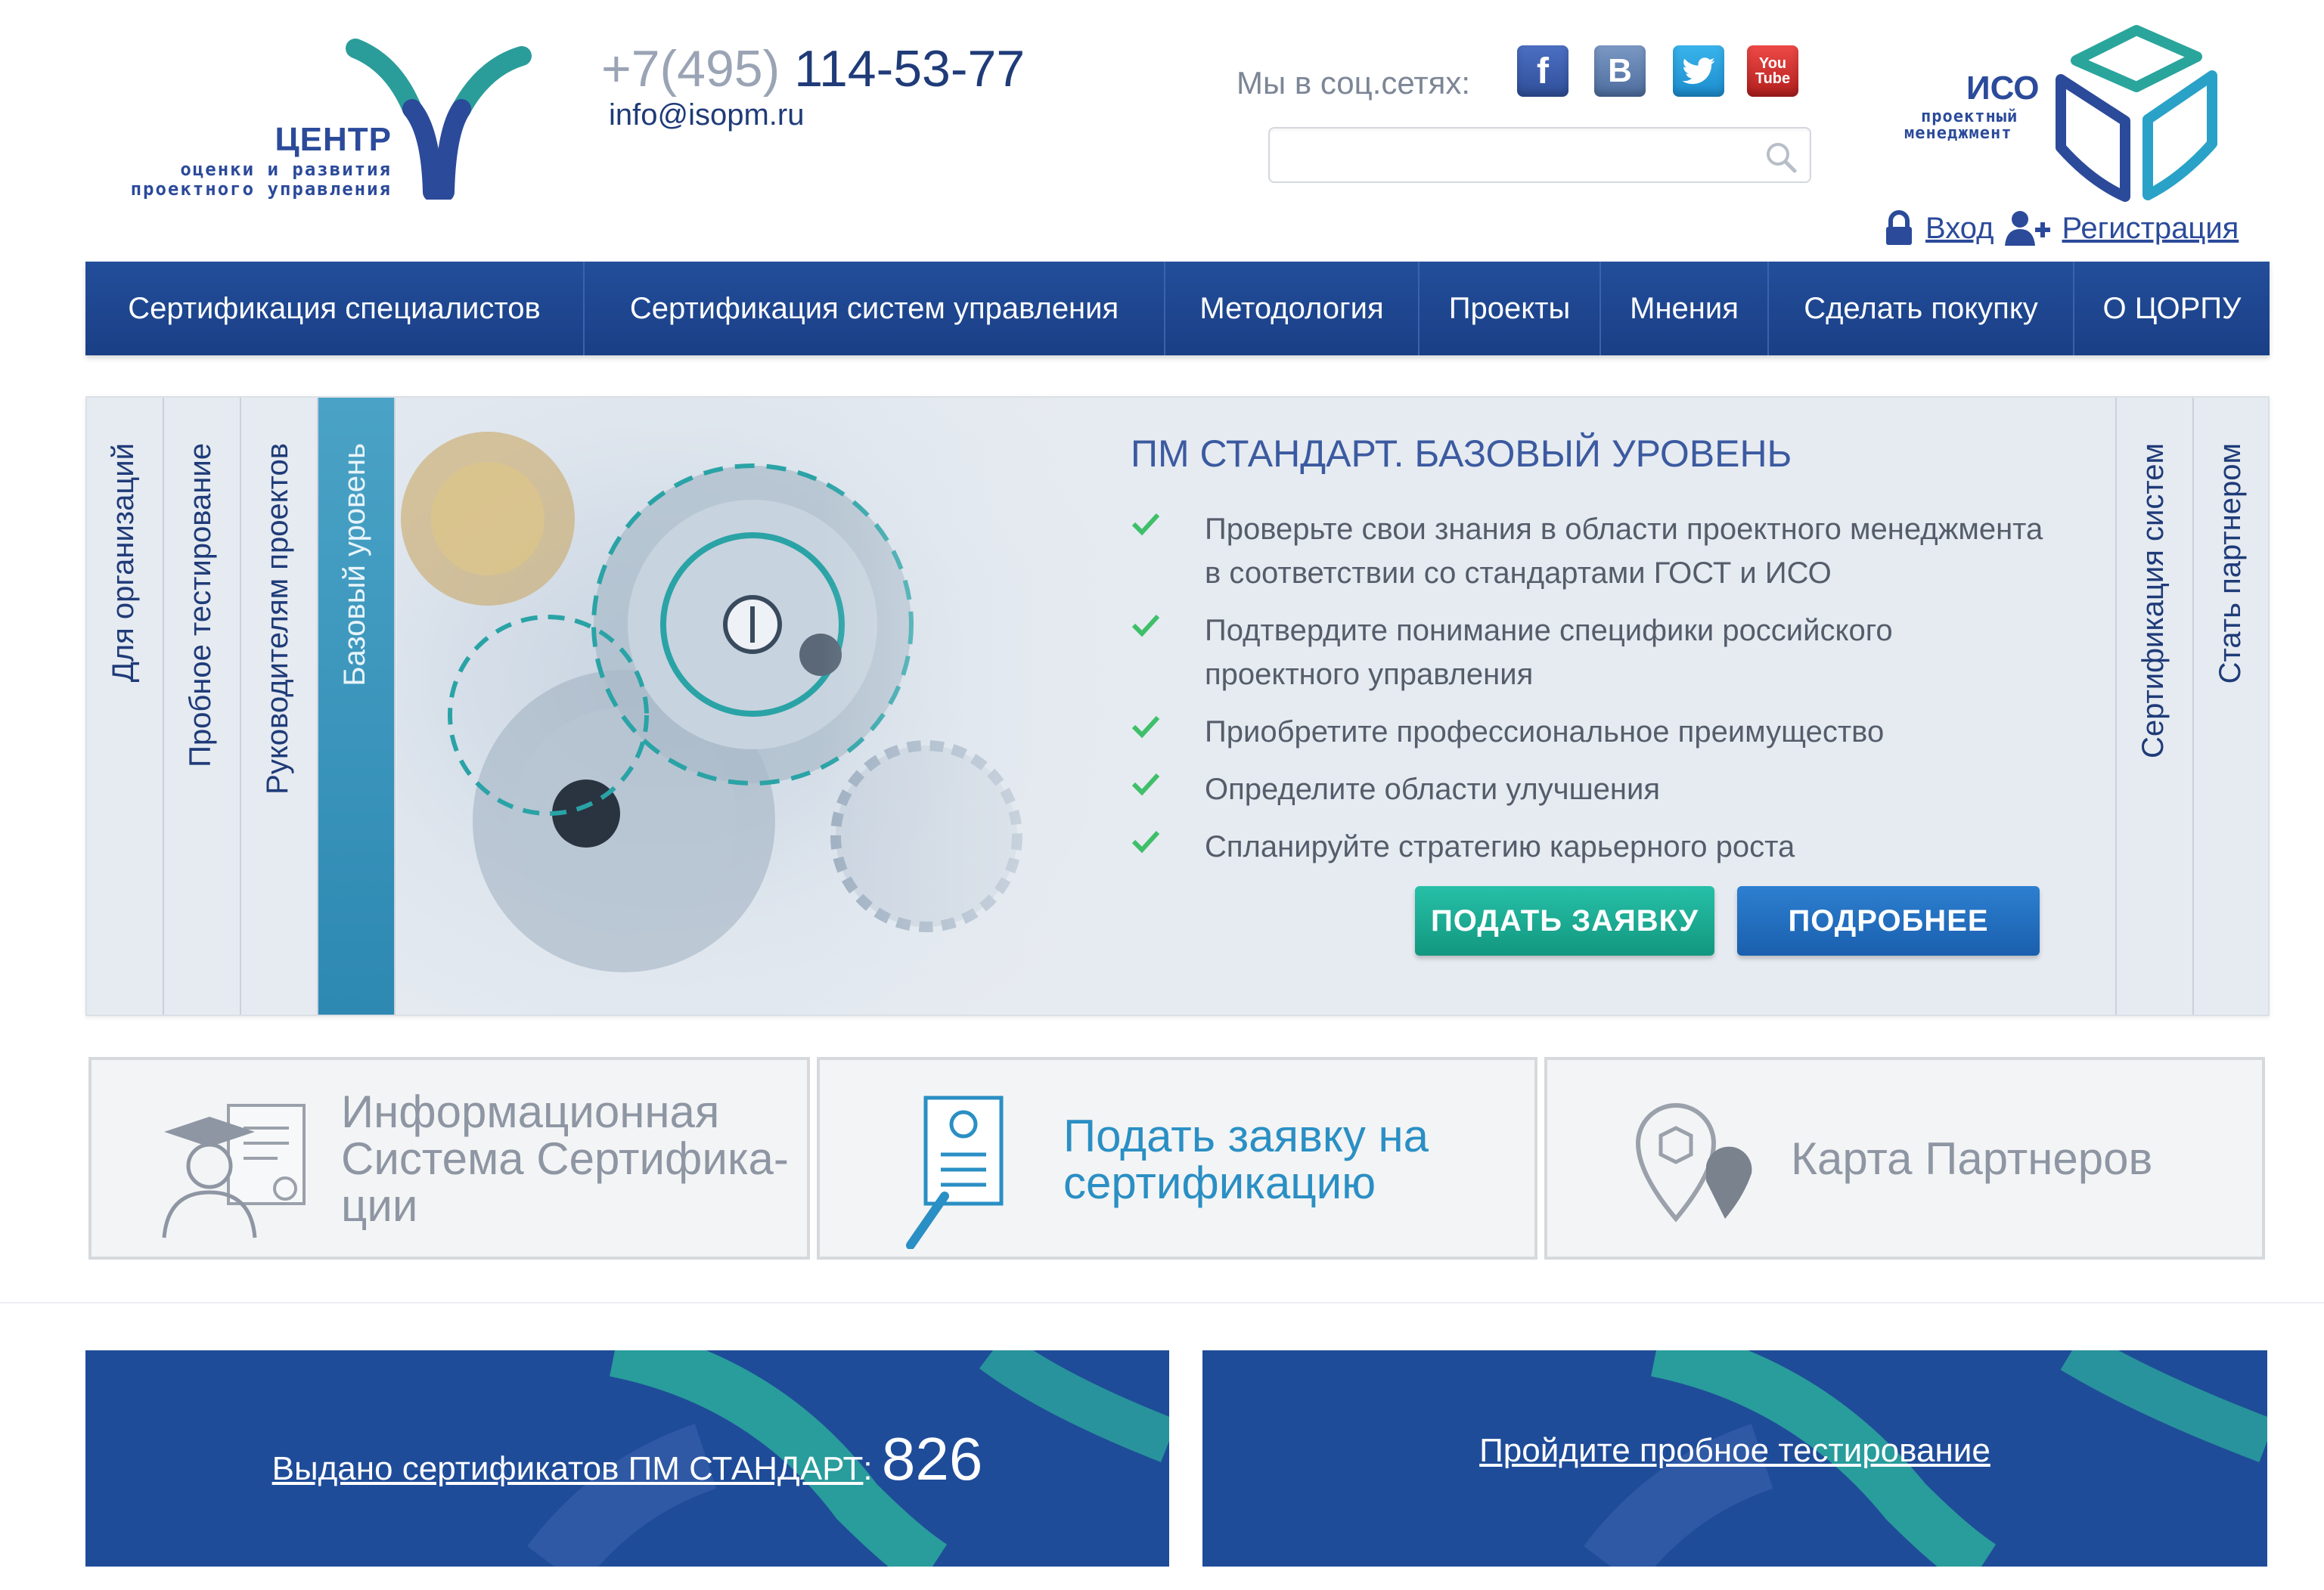 Image resolution: width=2324 pixels, height=1590 pixels. Describe the element at coordinates (2136, 114) in the screenshot. I see `iso-cube-icon` at that location.